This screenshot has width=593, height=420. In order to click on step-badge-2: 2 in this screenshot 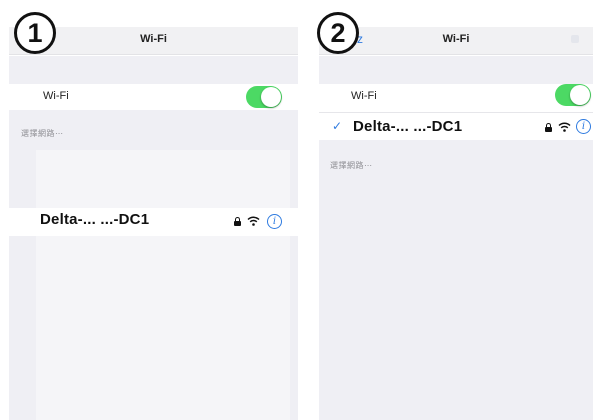, I will do `click(338, 33)`.